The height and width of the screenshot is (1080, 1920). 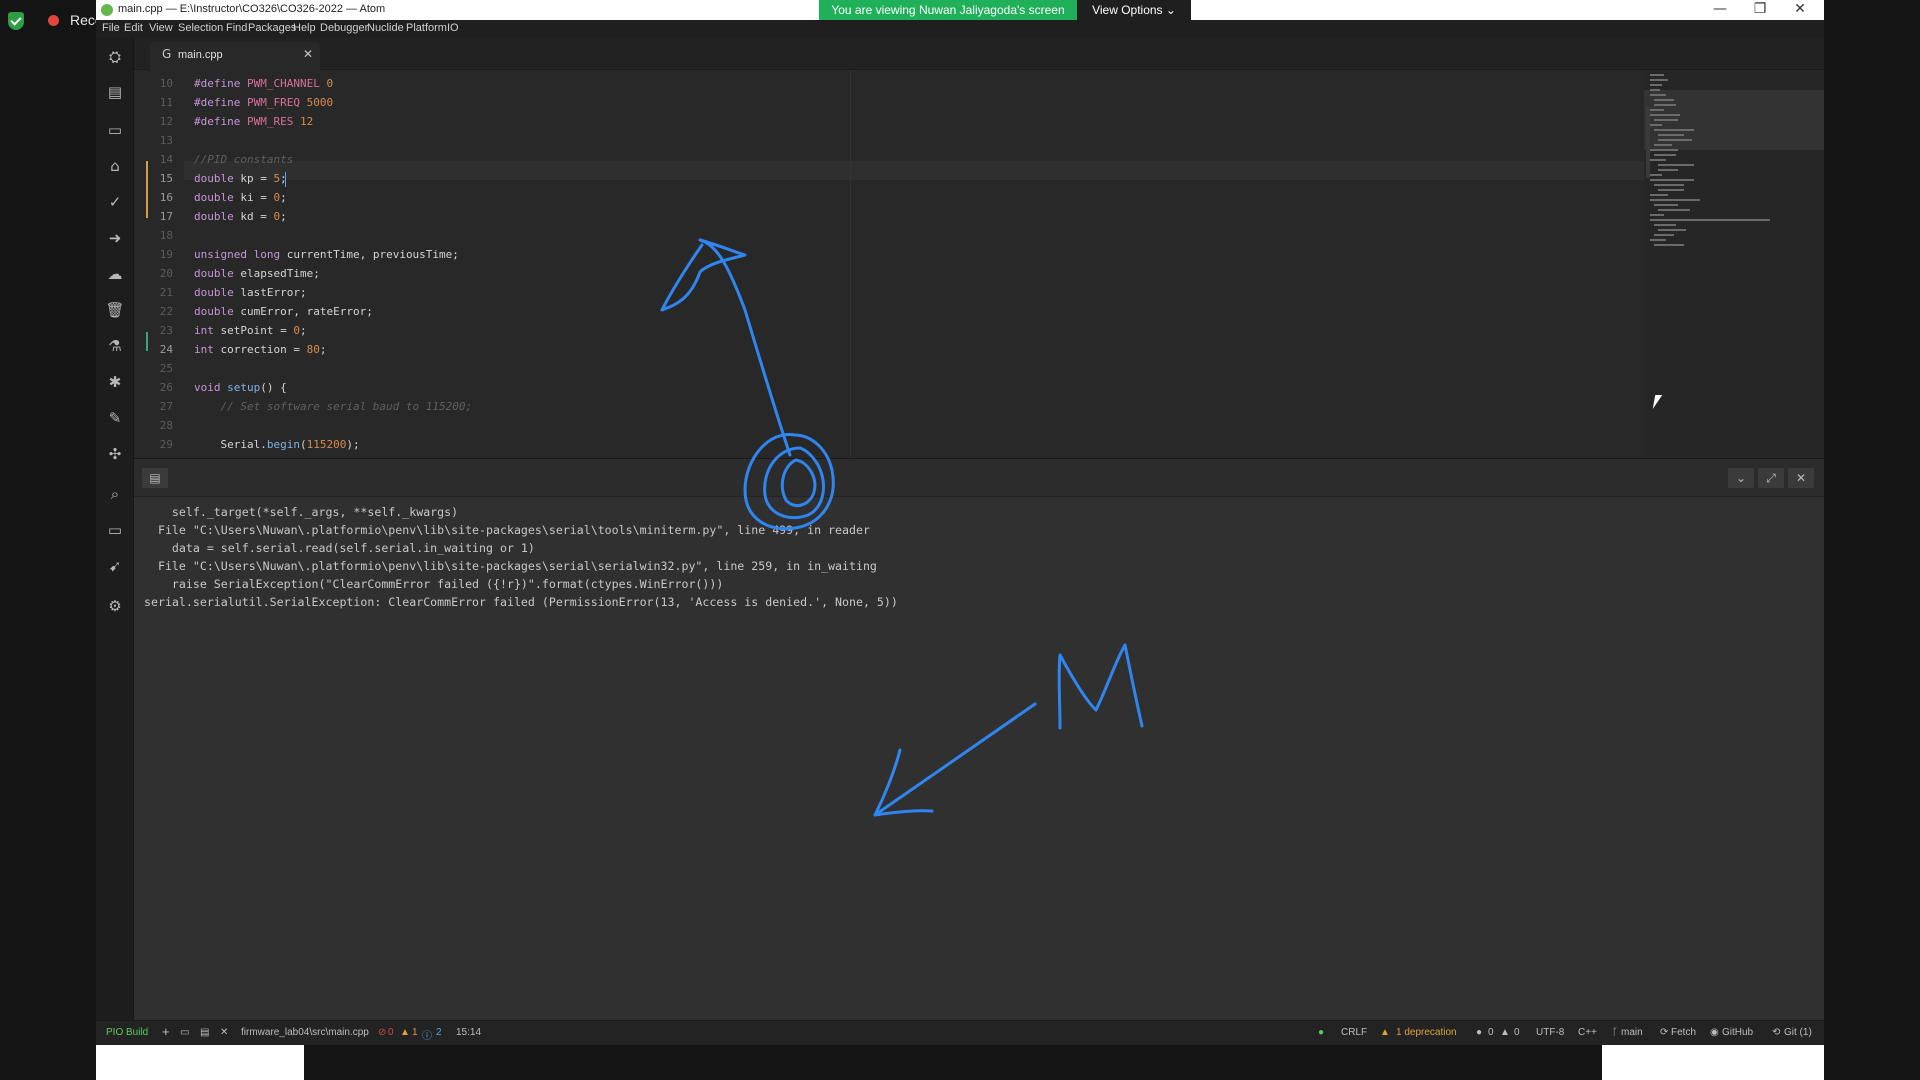 What do you see at coordinates (67, 540) in the screenshot?
I see `screen-share-frame-left: Recording` at bounding box center [67, 540].